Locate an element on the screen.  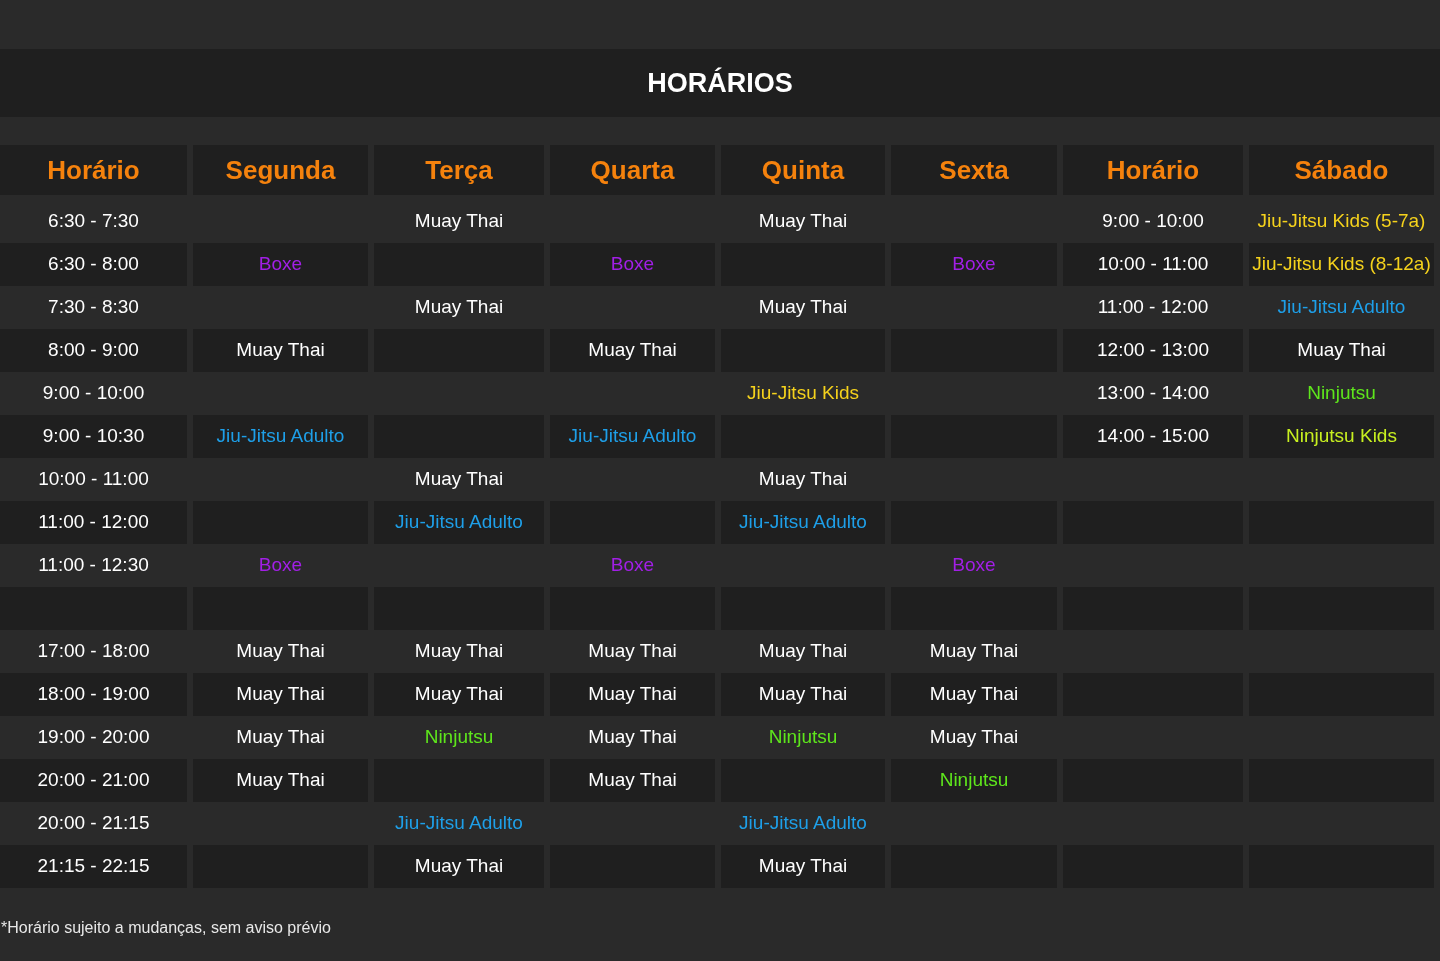
time-slot: 7:30 - 8:30 is located at coordinates (93, 307).